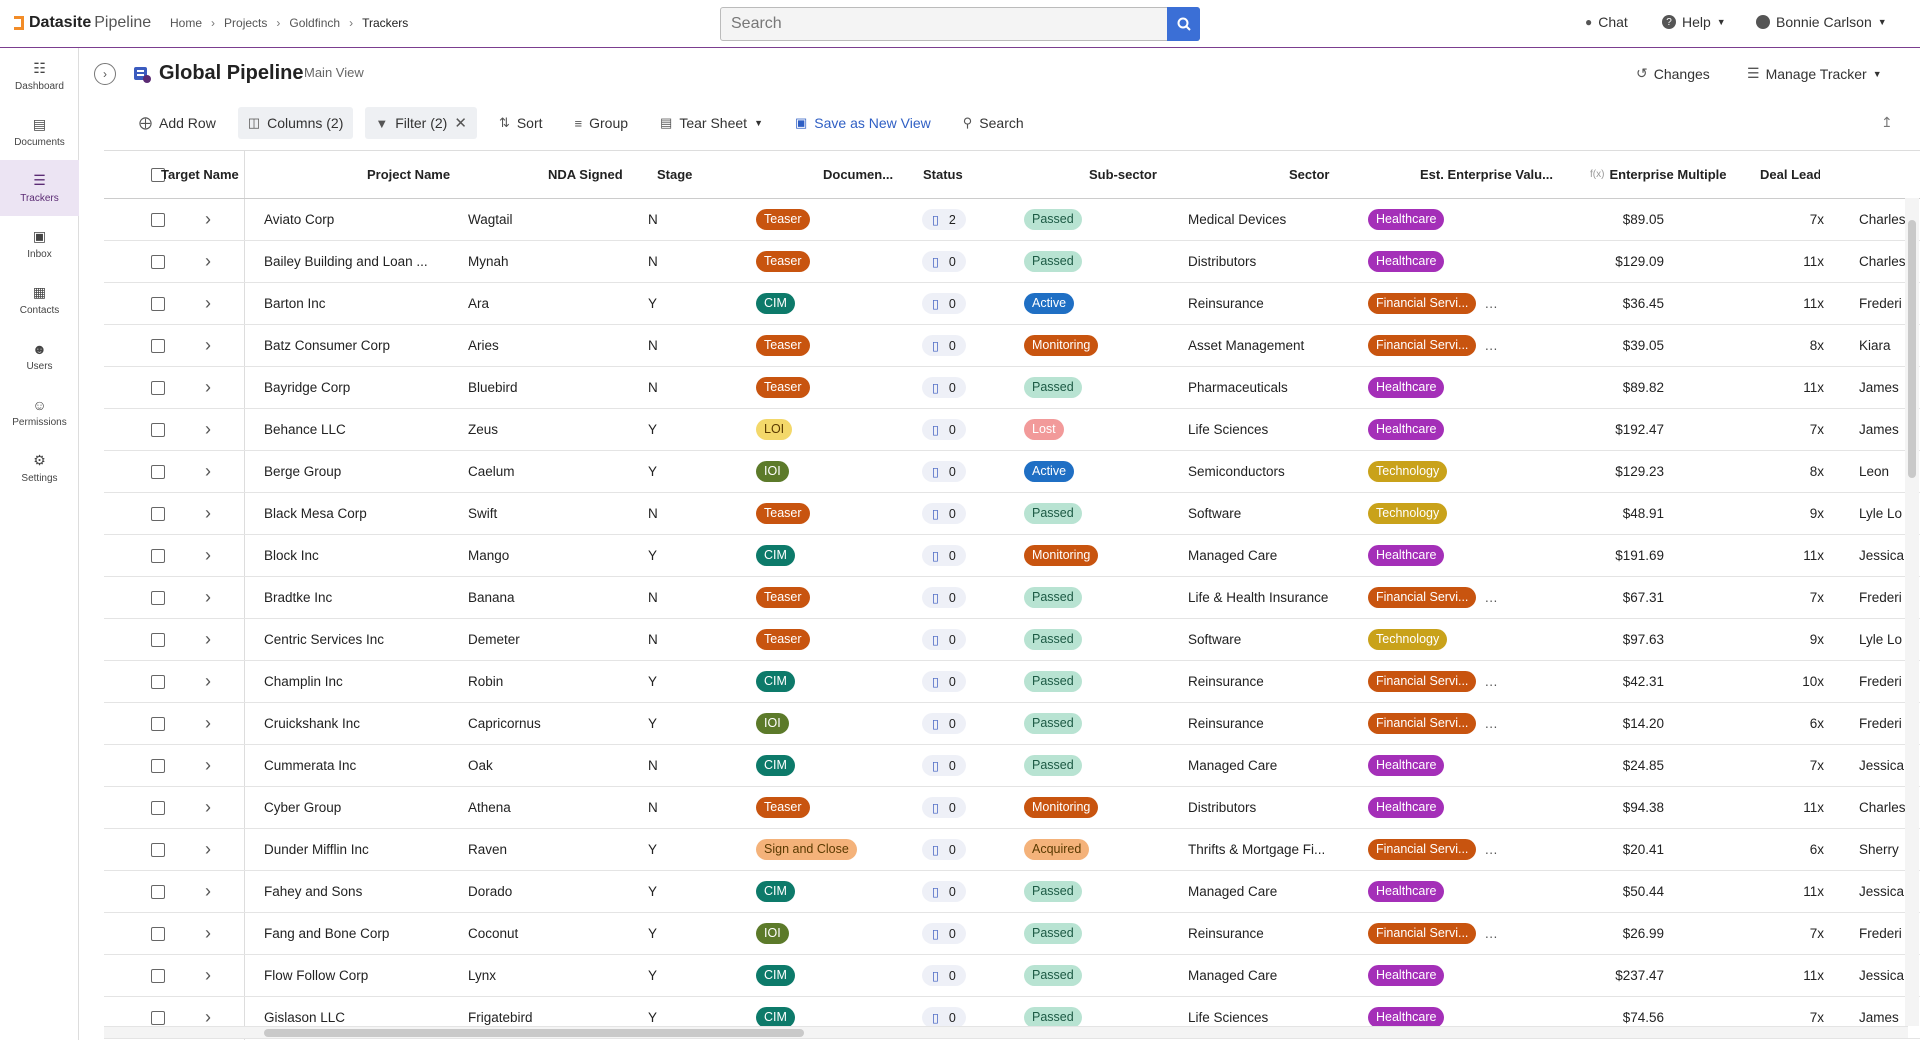 The height and width of the screenshot is (1040, 1920). I want to click on tear-sheet-menu: ▤ Tear Sheet ▼, so click(711, 123).